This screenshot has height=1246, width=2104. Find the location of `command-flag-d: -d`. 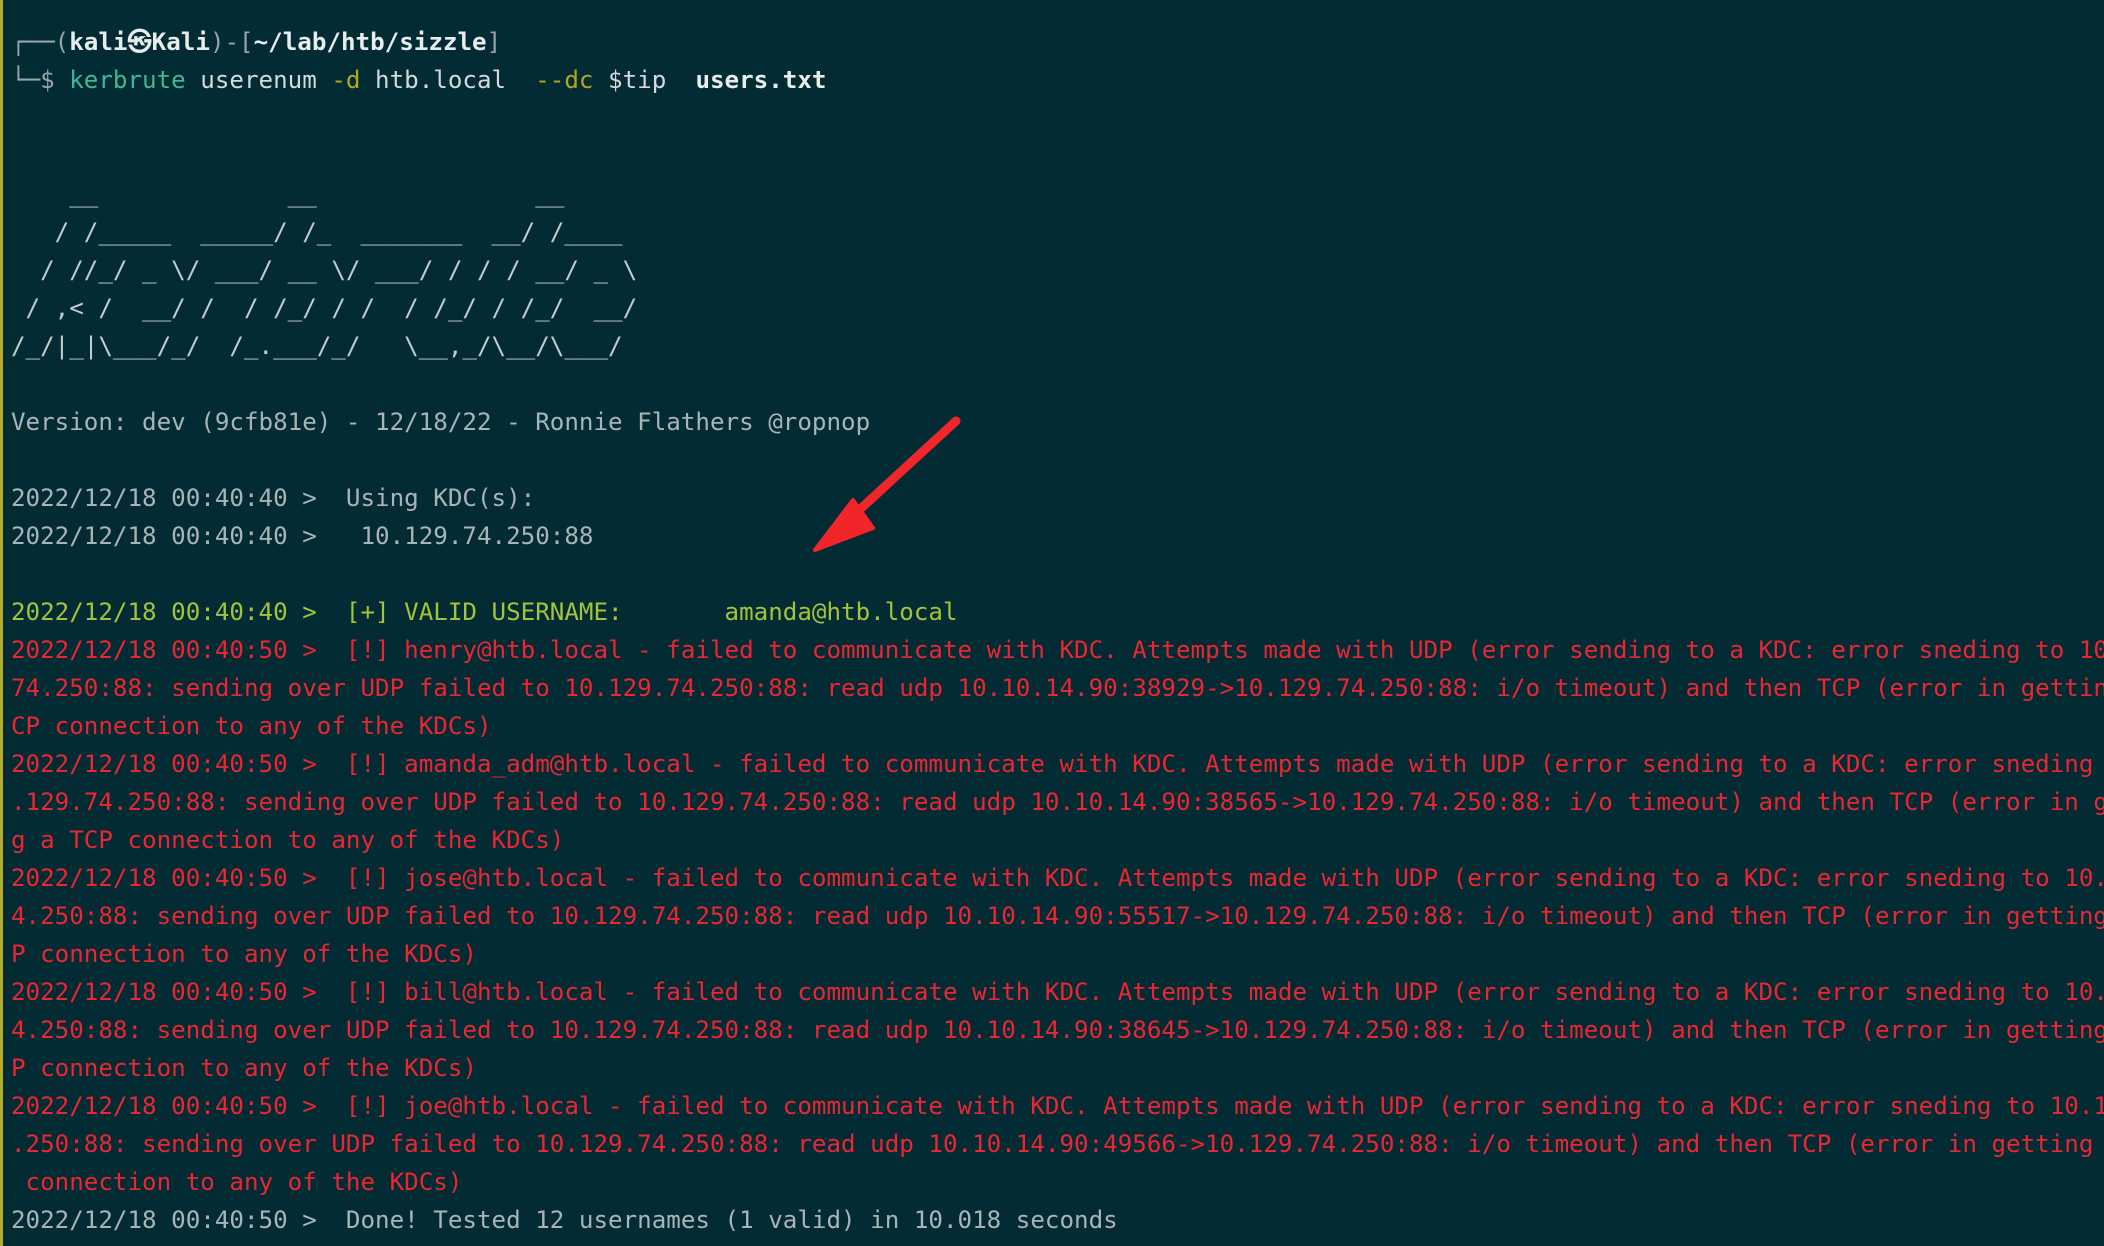

command-flag-d: -d is located at coordinates (346, 80).